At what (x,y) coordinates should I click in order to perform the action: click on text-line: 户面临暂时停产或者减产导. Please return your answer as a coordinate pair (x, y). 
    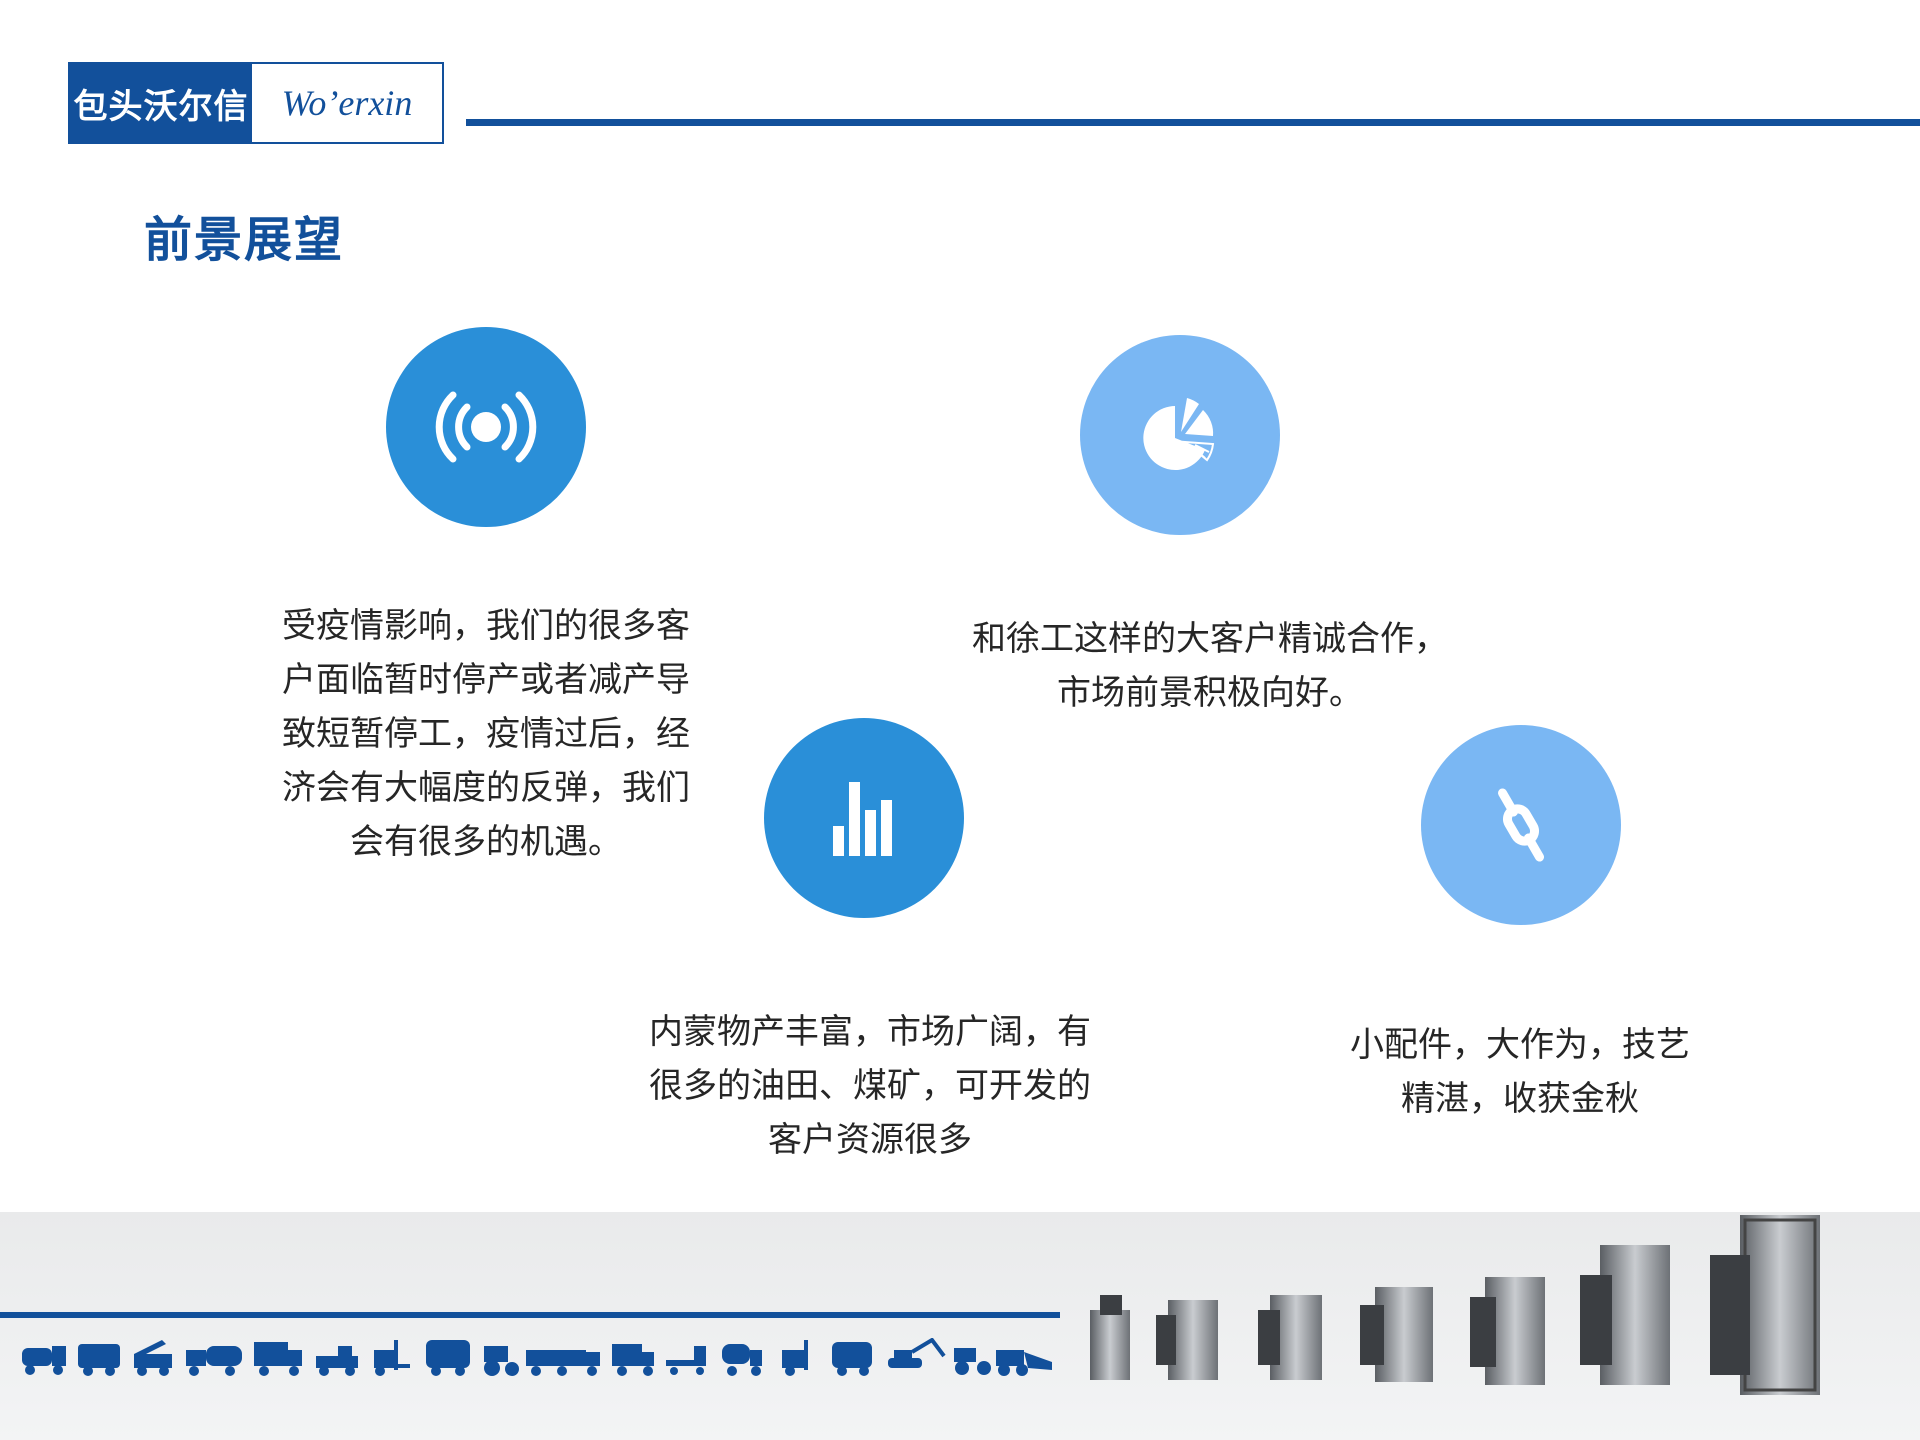
    Looking at the image, I should click on (486, 680).